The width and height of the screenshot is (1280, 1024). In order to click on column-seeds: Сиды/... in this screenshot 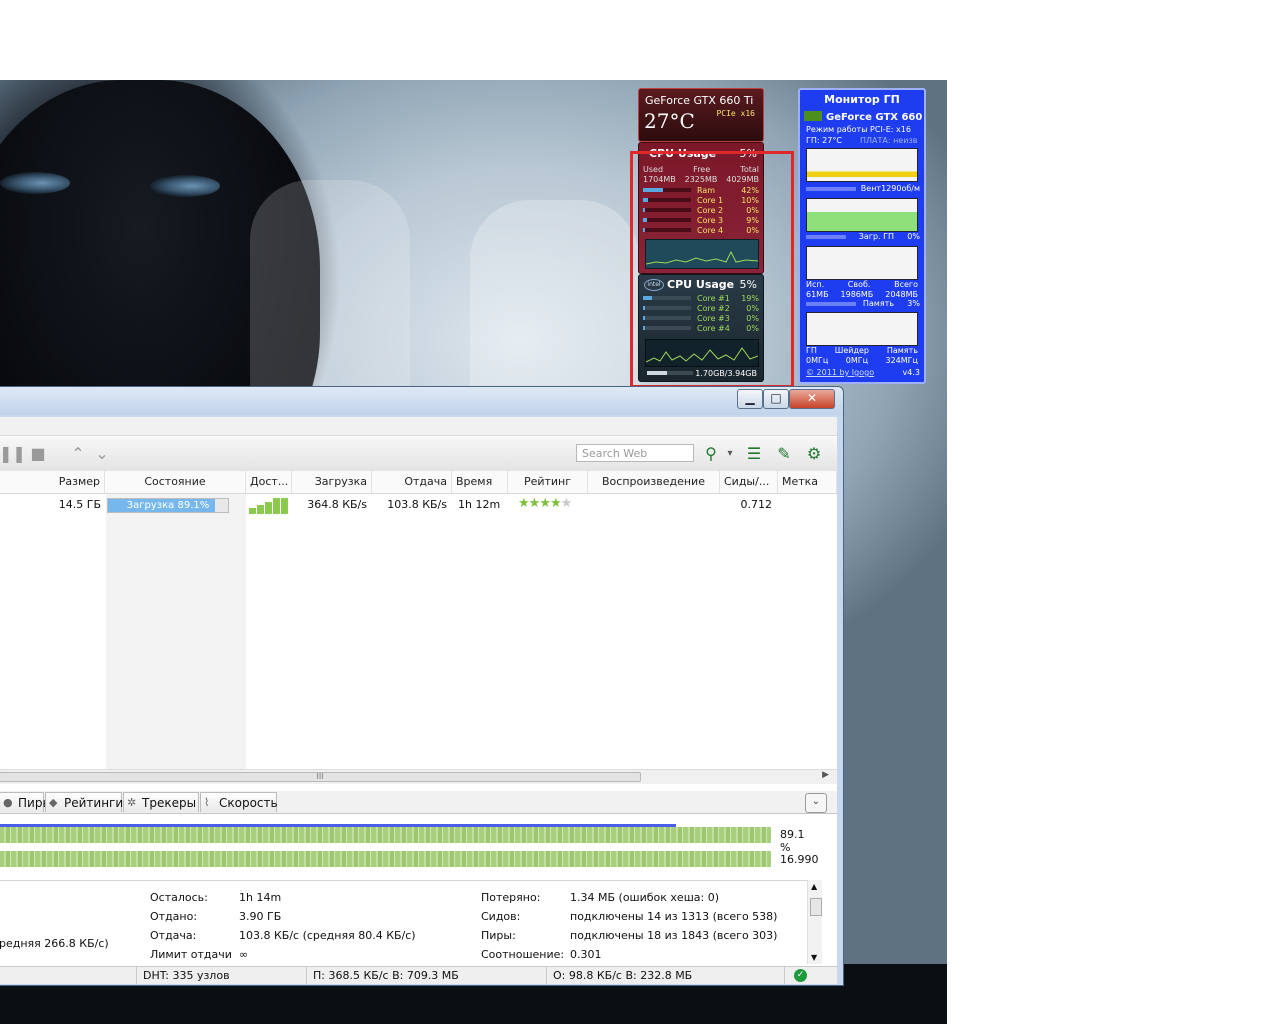, I will do `click(749, 482)`.